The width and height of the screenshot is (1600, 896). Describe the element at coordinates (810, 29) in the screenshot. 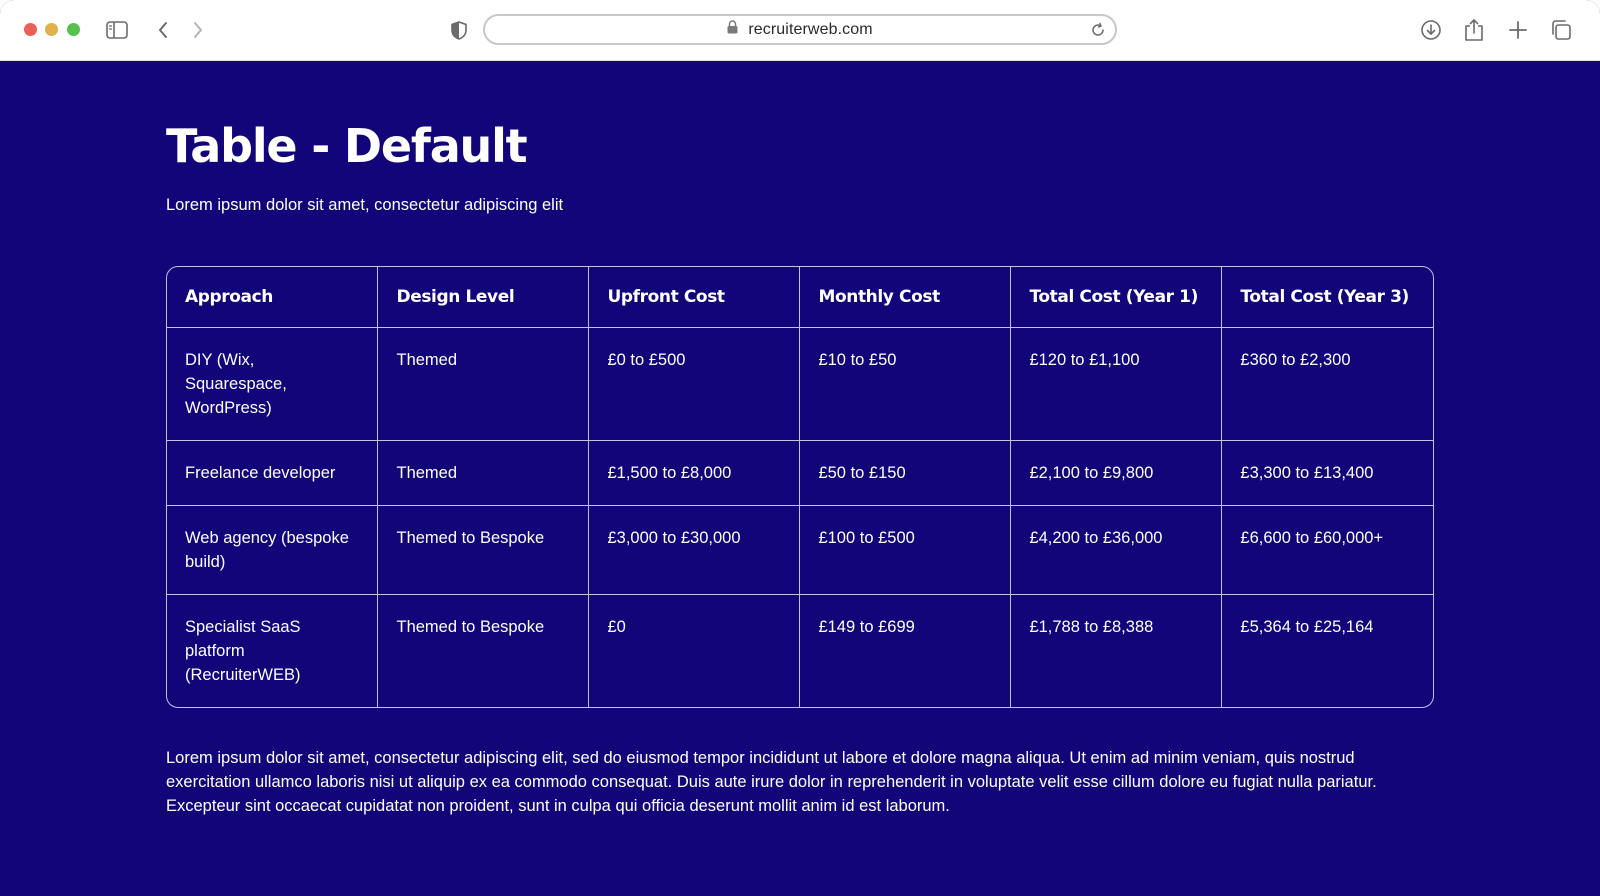

I see `url-text: recruiterweb.com` at that location.